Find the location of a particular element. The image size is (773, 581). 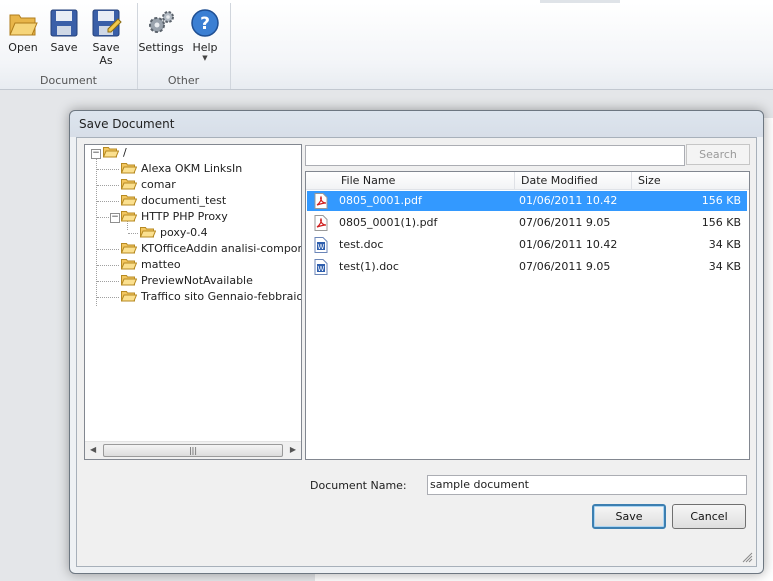

save-as-button: Save As is located at coordinates (106, 37).